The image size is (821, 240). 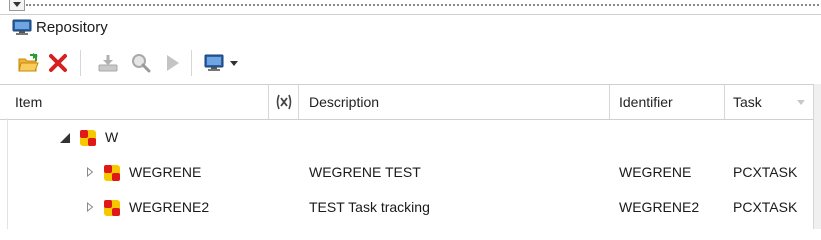 I want to click on monitor-icon, so click(x=214, y=62).